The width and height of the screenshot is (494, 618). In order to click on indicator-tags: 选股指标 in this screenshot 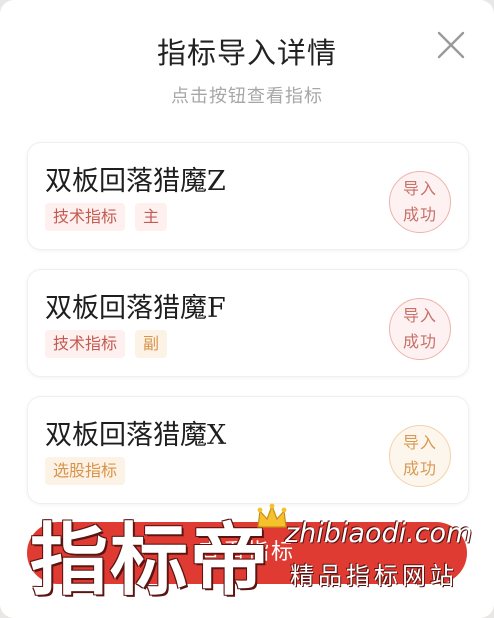, I will do `click(85, 471)`.